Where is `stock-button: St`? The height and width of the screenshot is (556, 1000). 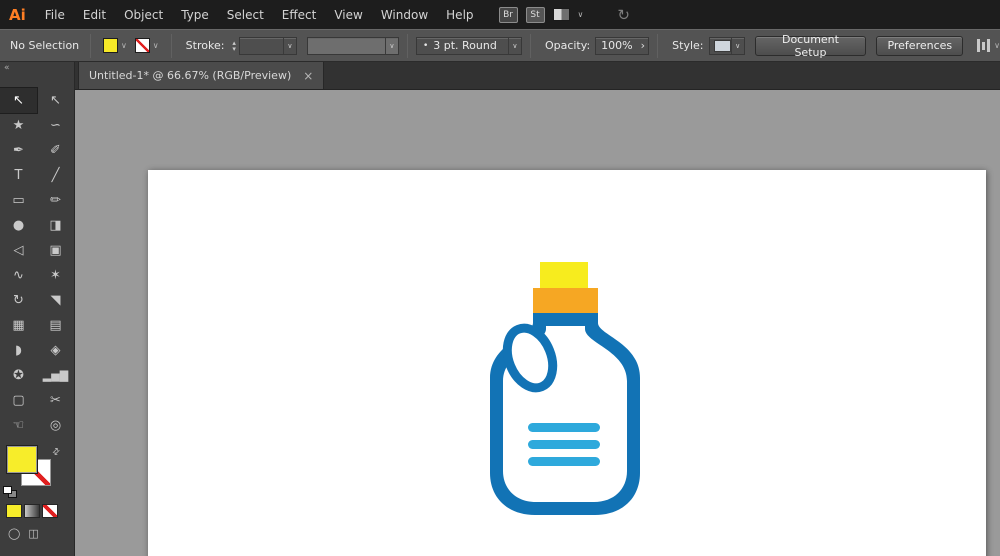
stock-button: St is located at coordinates (535, 14).